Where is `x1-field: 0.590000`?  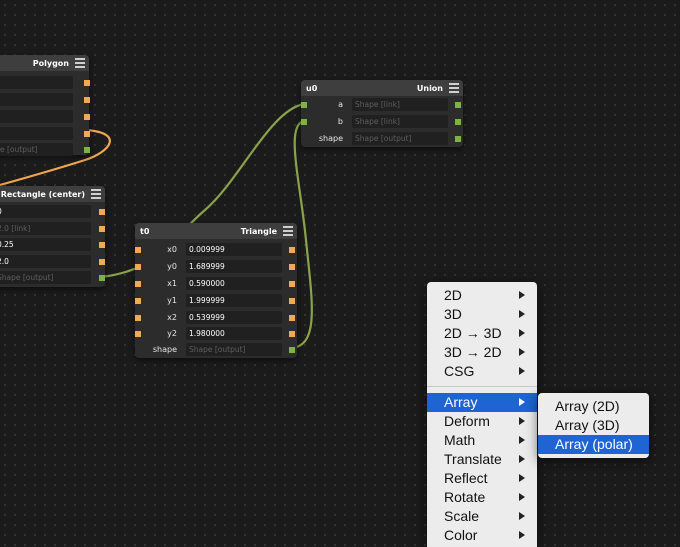 x1-field: 0.590000 is located at coordinates (234, 283).